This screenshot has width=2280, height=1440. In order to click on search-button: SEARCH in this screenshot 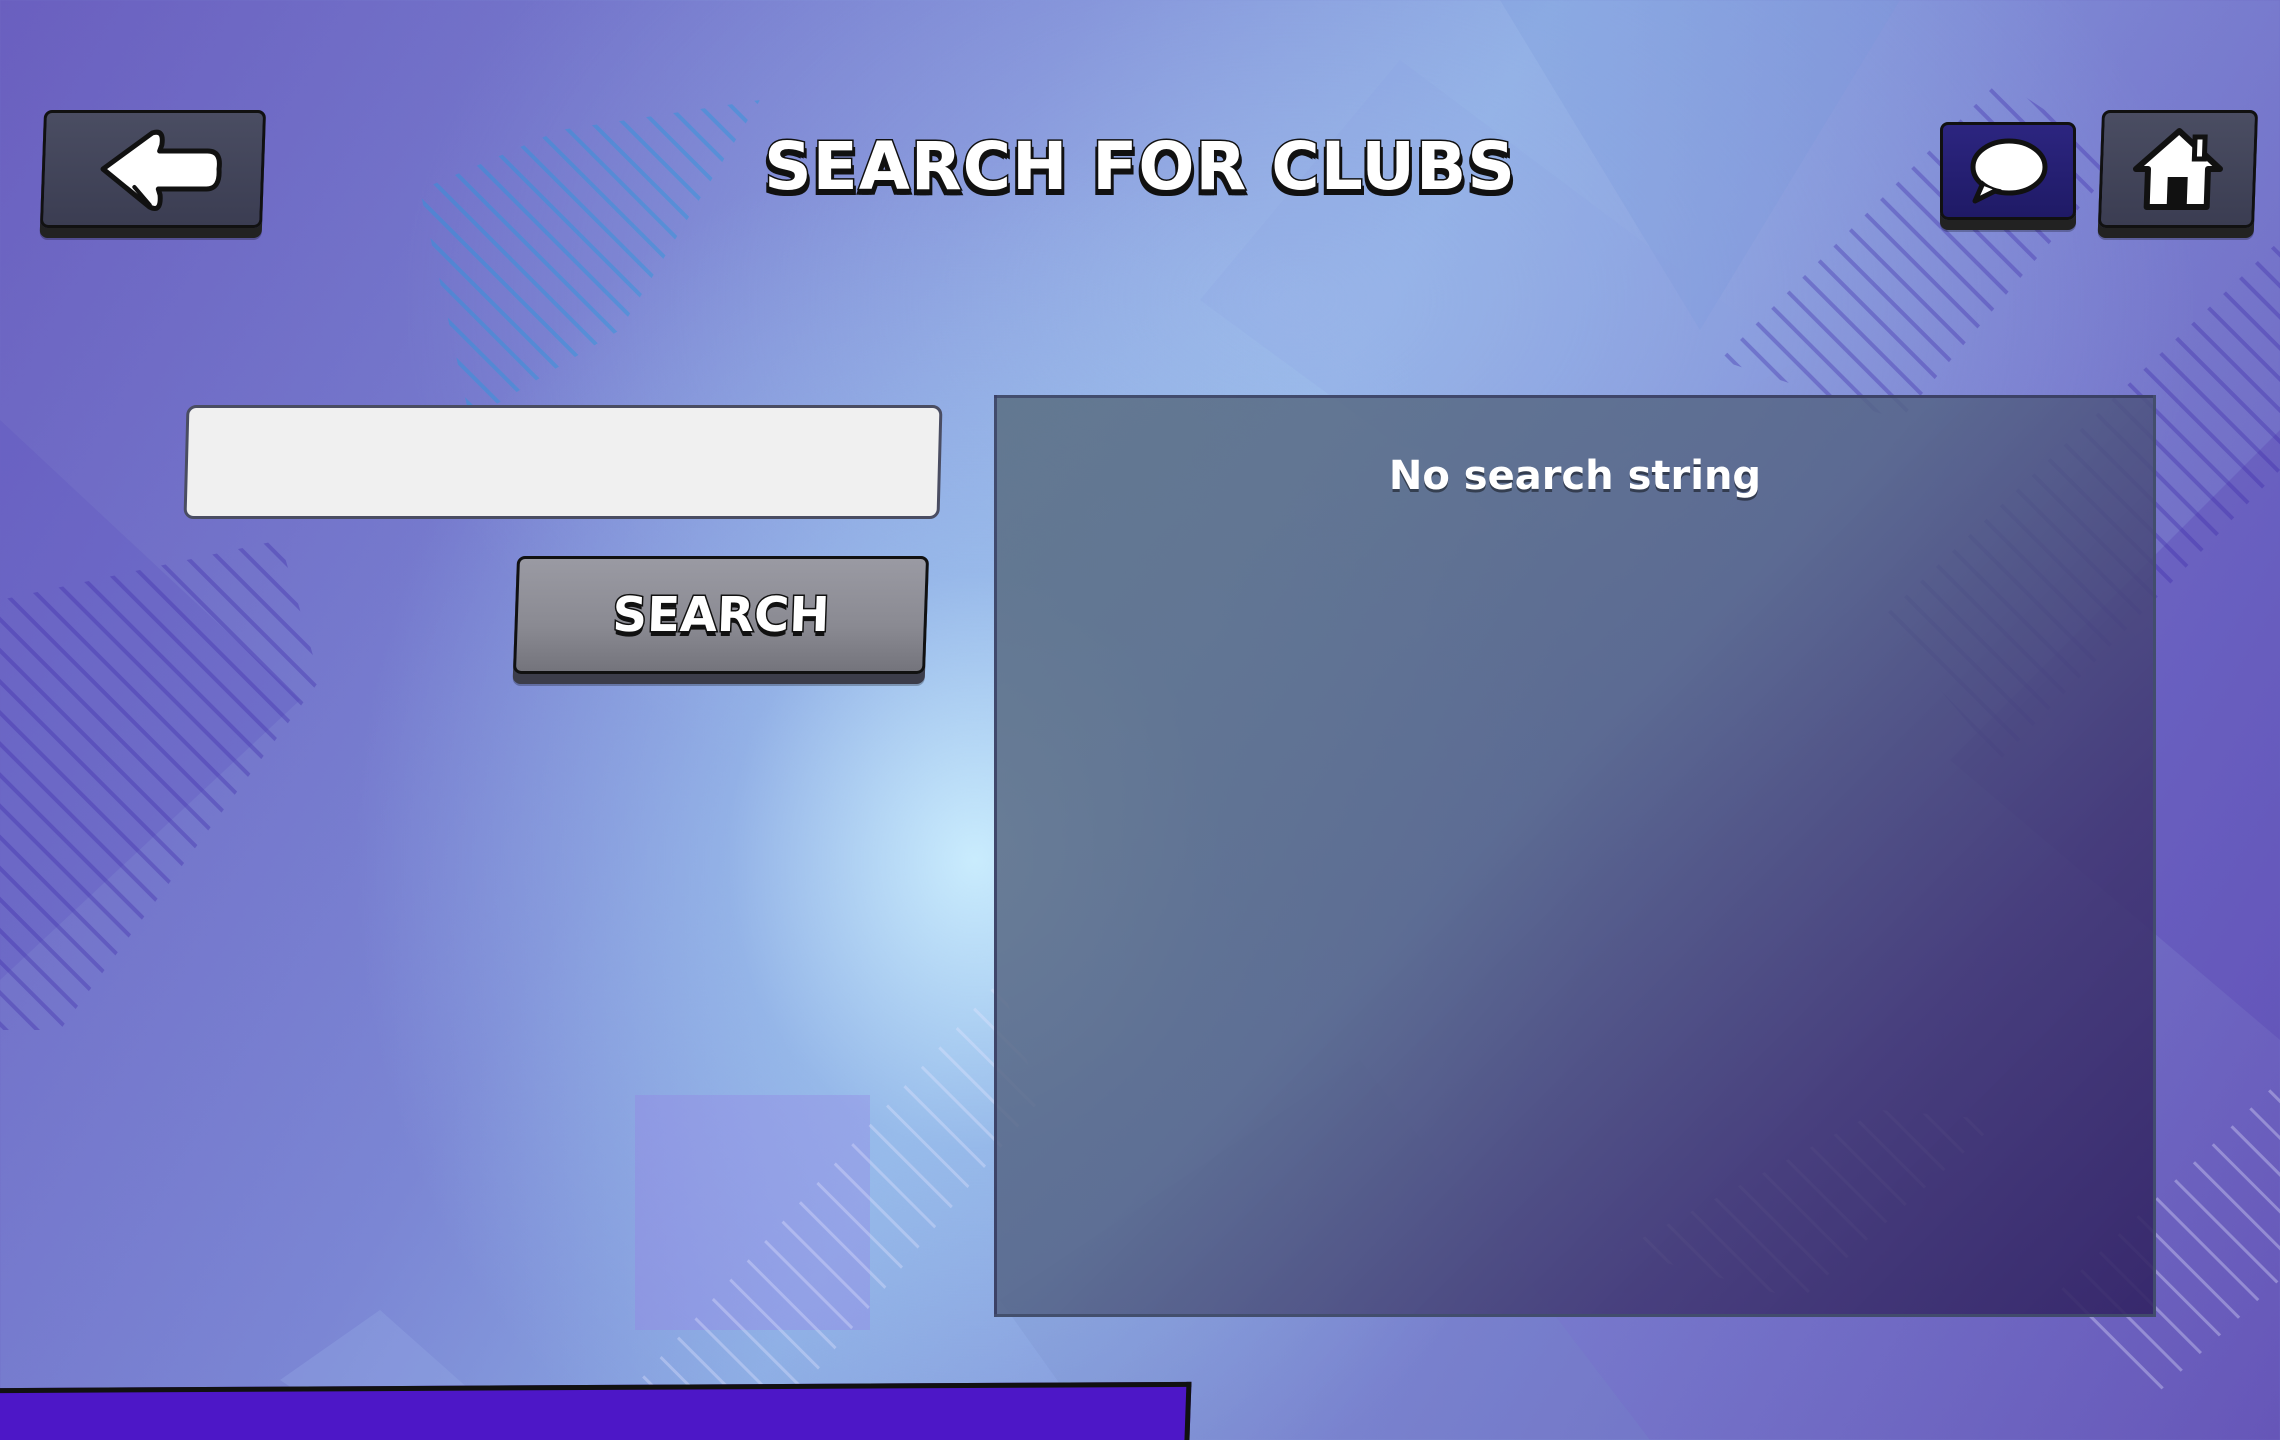, I will do `click(721, 615)`.